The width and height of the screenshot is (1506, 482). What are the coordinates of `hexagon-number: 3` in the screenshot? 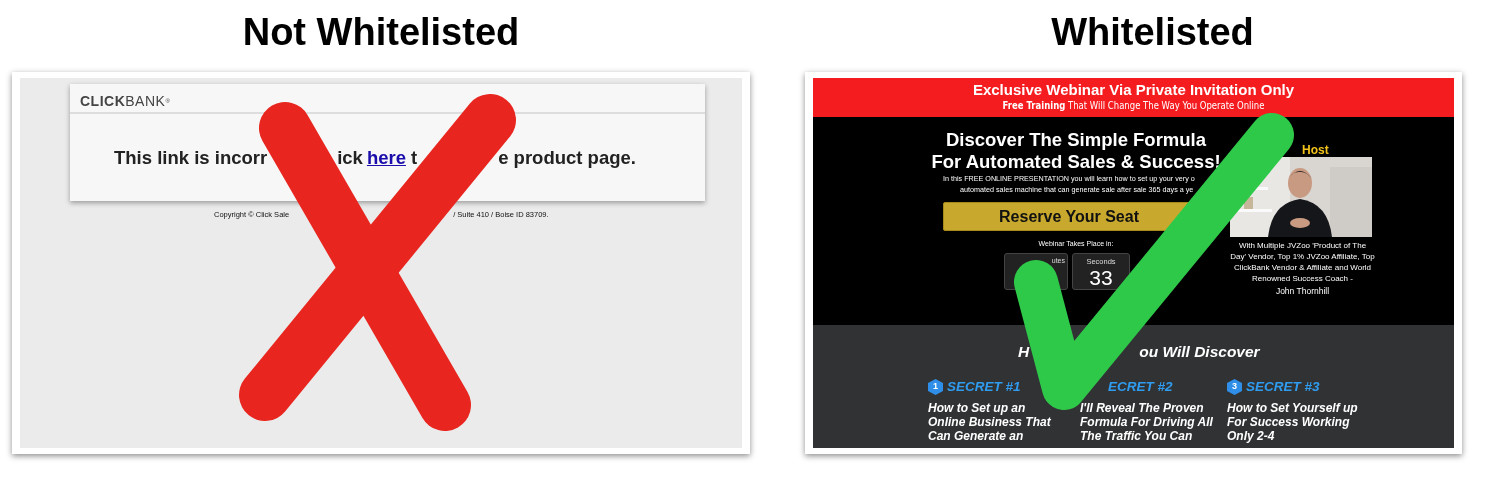 It's located at (1234, 387).